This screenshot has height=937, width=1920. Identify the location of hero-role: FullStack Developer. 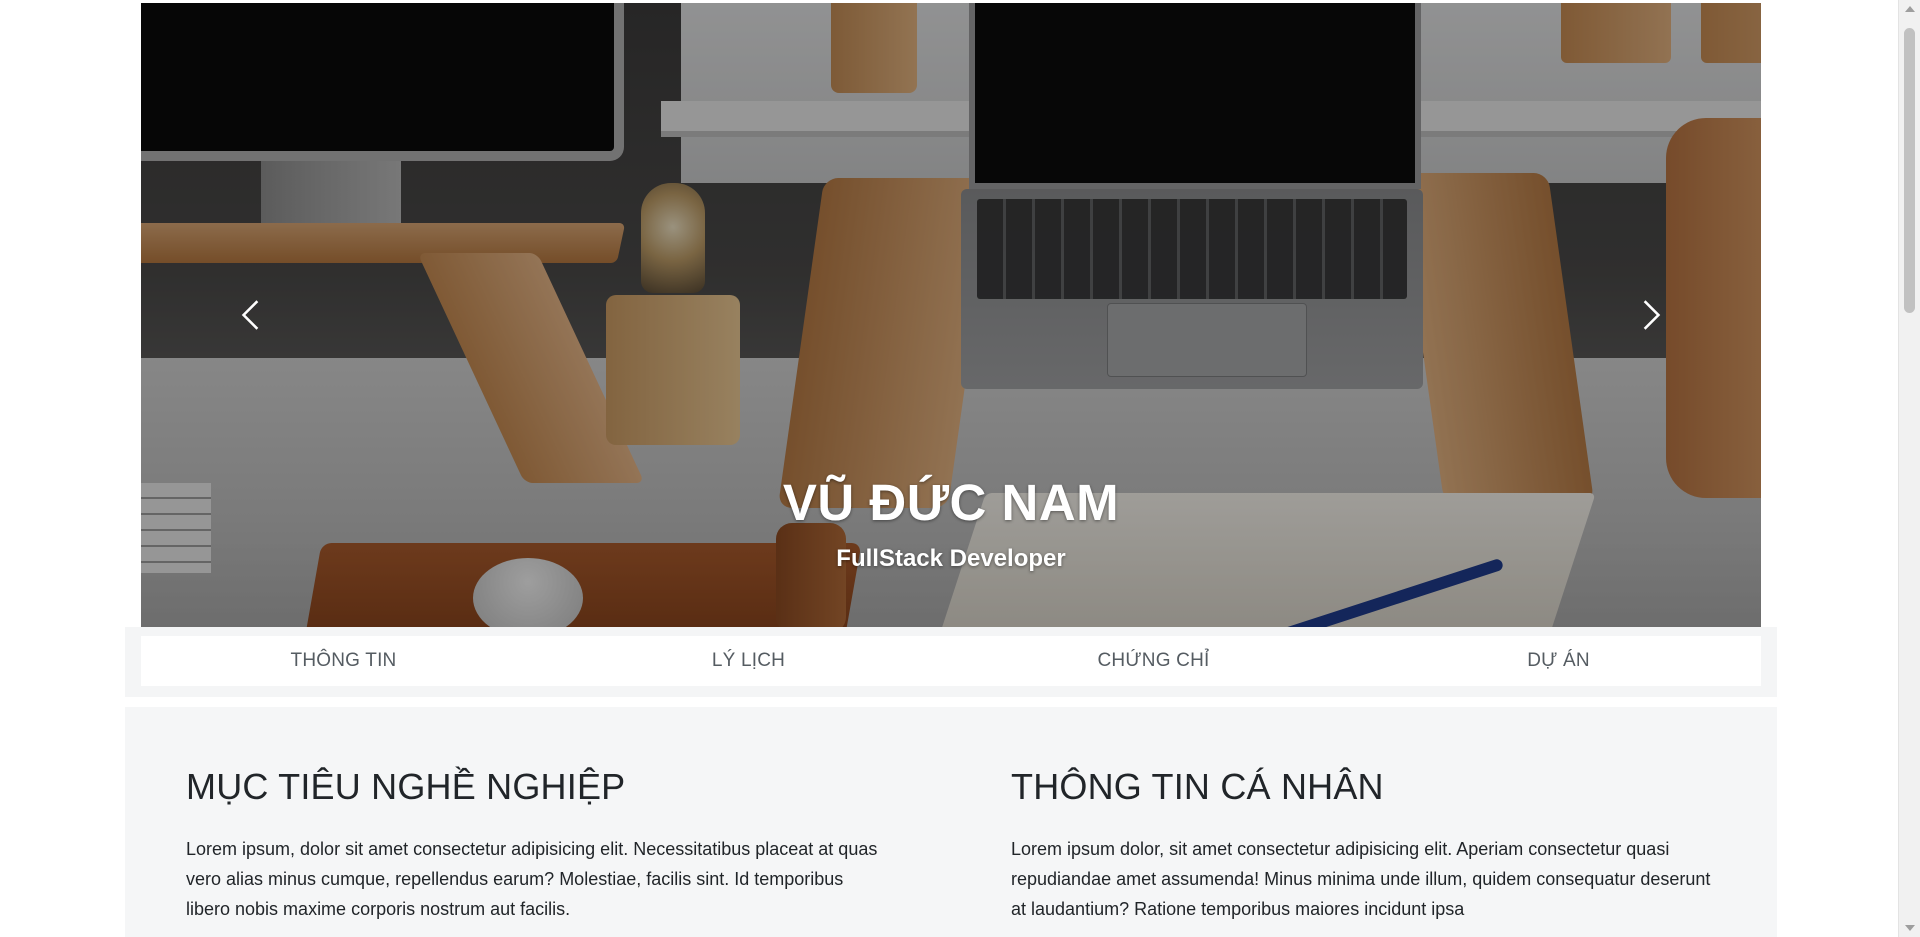
(951, 558).